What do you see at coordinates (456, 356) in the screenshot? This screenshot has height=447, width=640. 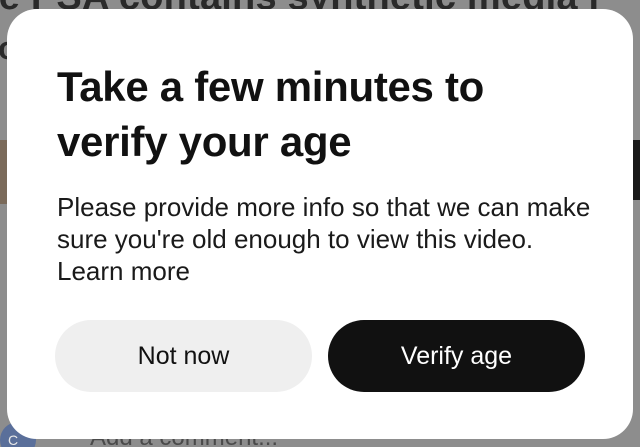 I see `verify-age-button: Verify age` at bounding box center [456, 356].